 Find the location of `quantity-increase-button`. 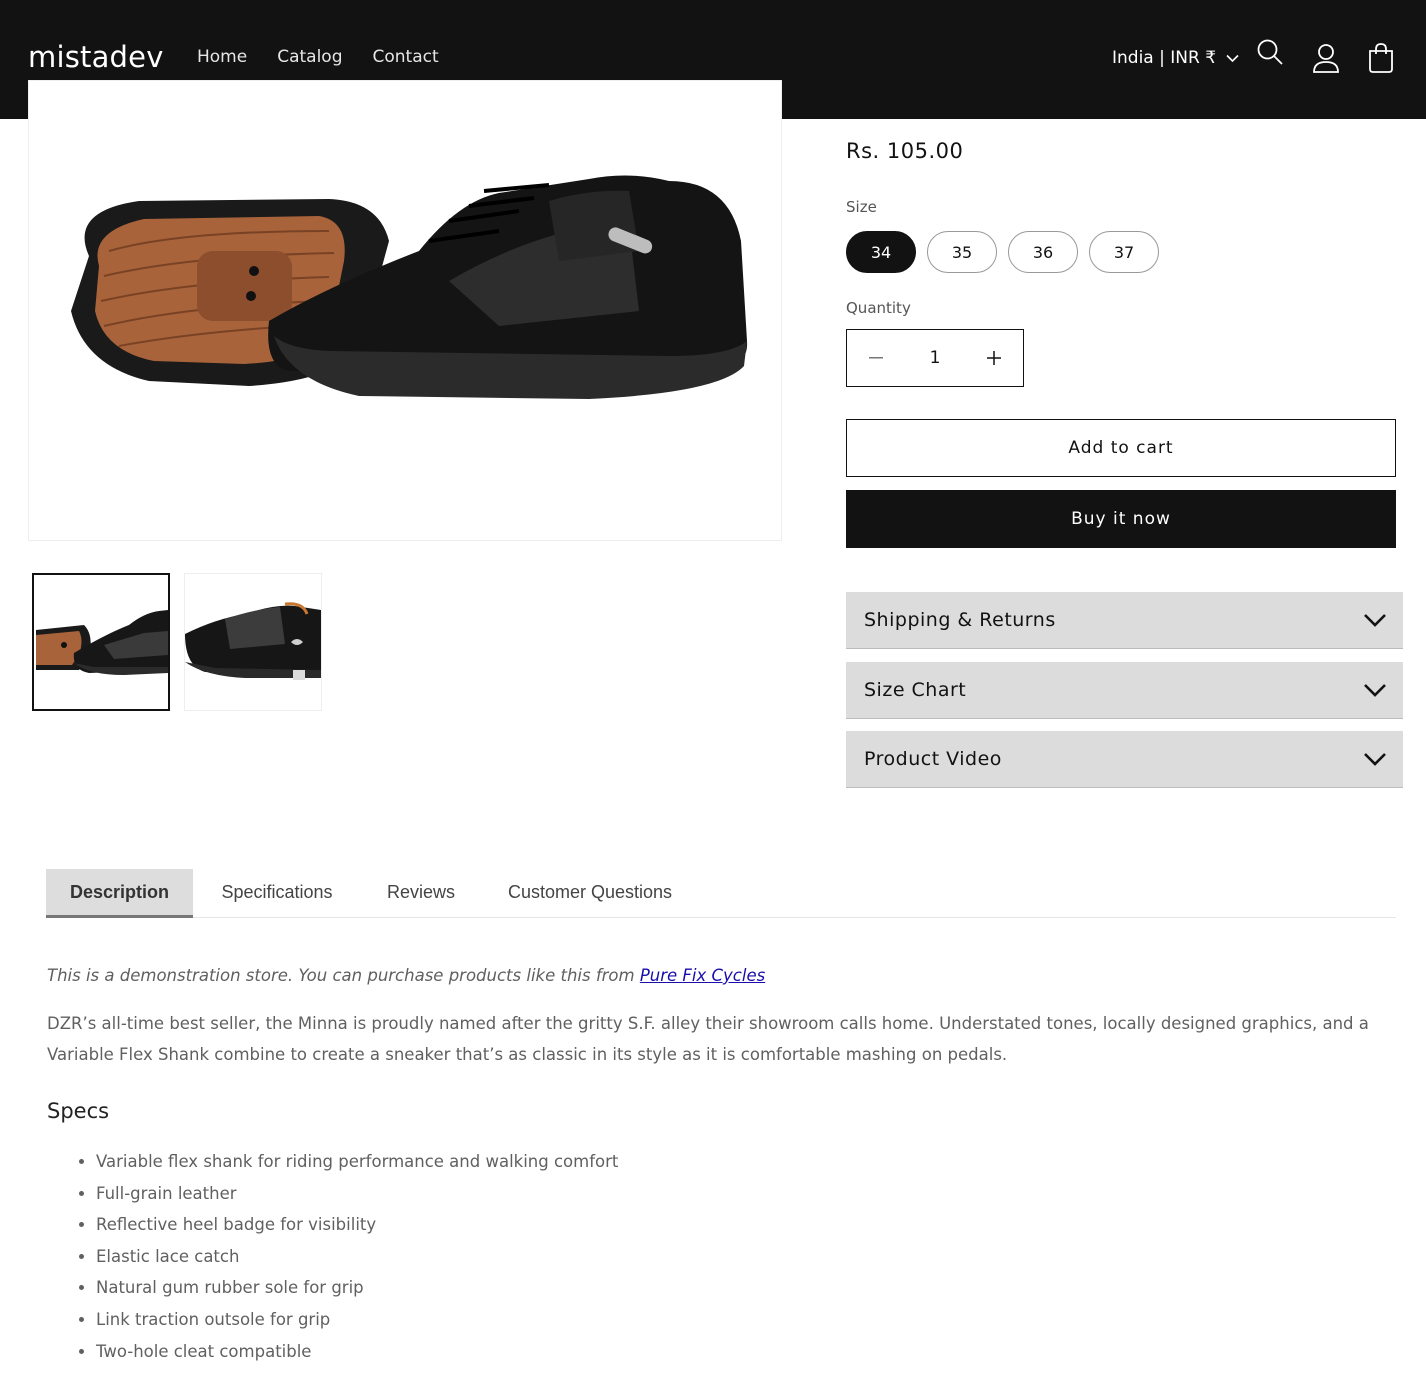

quantity-increase-button is located at coordinates (994, 358).